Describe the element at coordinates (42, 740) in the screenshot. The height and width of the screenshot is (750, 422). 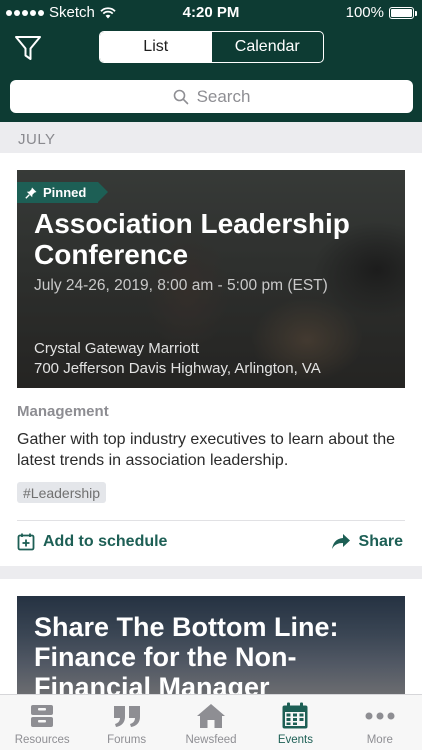
I see `tab-label: Resources` at that location.